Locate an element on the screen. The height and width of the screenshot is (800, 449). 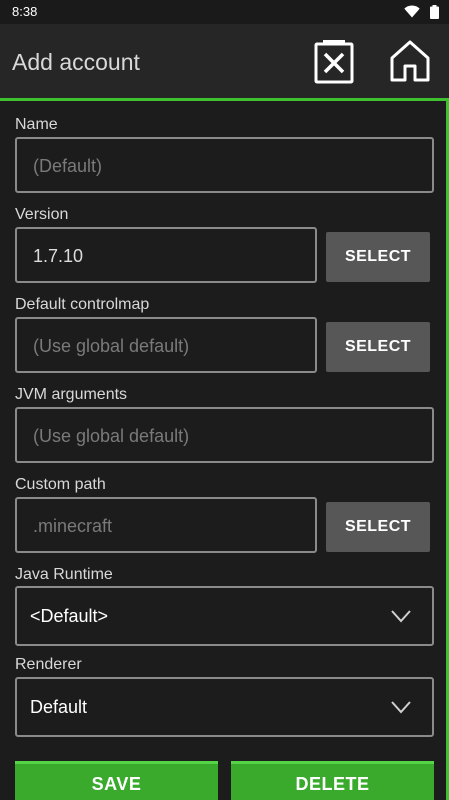
app-bar: Add account is located at coordinates (224, 61).